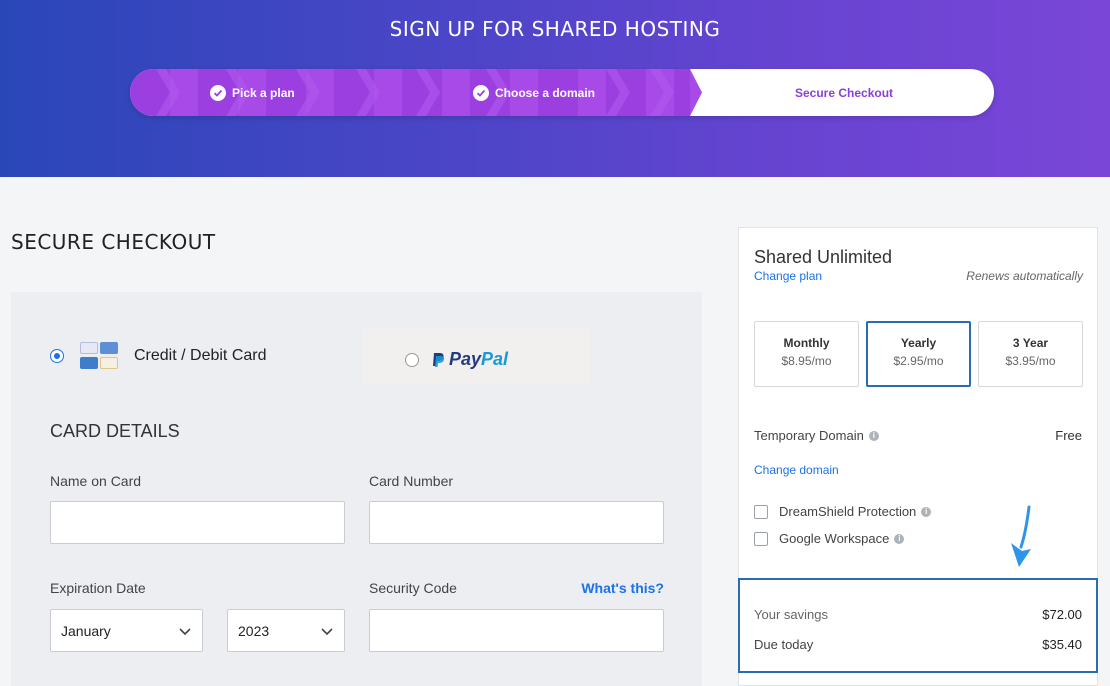 The width and height of the screenshot is (1110, 686). I want to click on step-label: Pick a plan, so click(263, 92).